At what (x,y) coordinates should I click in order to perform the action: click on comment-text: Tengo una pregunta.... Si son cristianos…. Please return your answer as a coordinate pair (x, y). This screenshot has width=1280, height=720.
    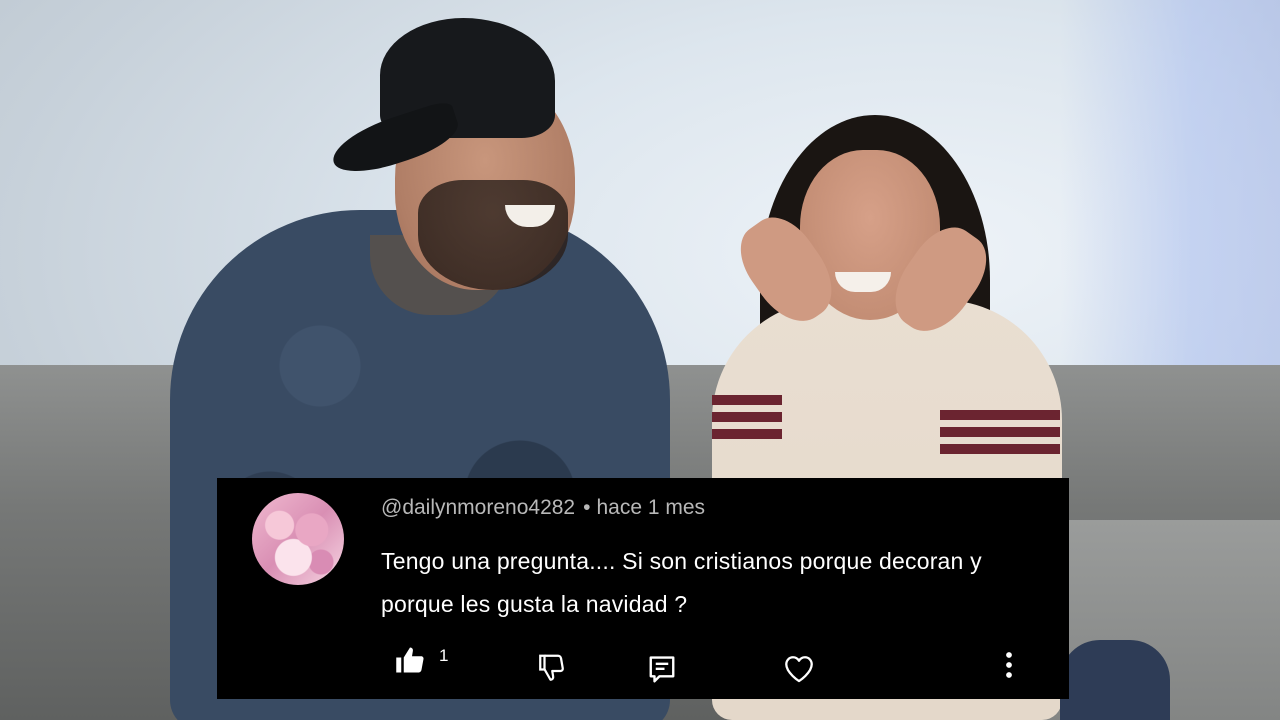
    Looking at the image, I should click on (681, 582).